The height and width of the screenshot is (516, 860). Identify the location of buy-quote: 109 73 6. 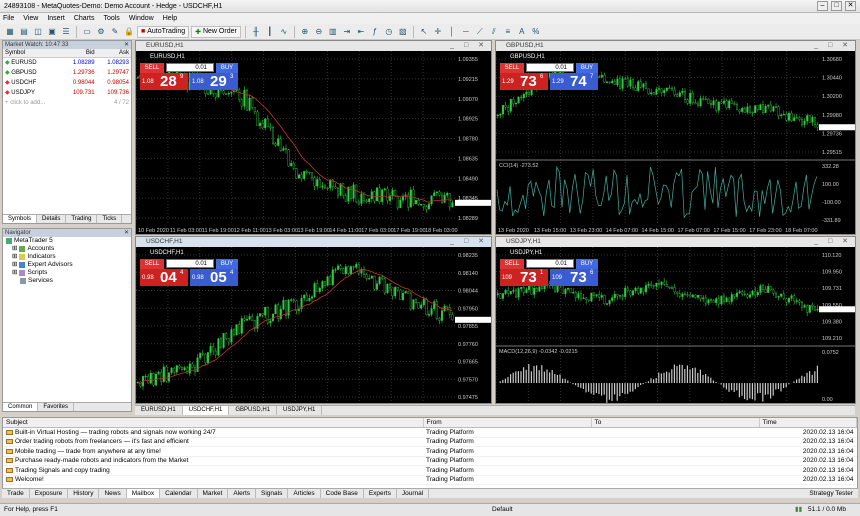
(574, 277).